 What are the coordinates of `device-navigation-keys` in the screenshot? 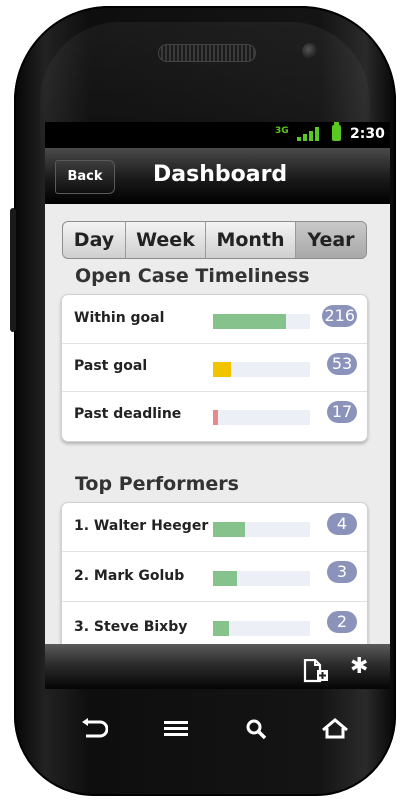 It's located at (205, 730).